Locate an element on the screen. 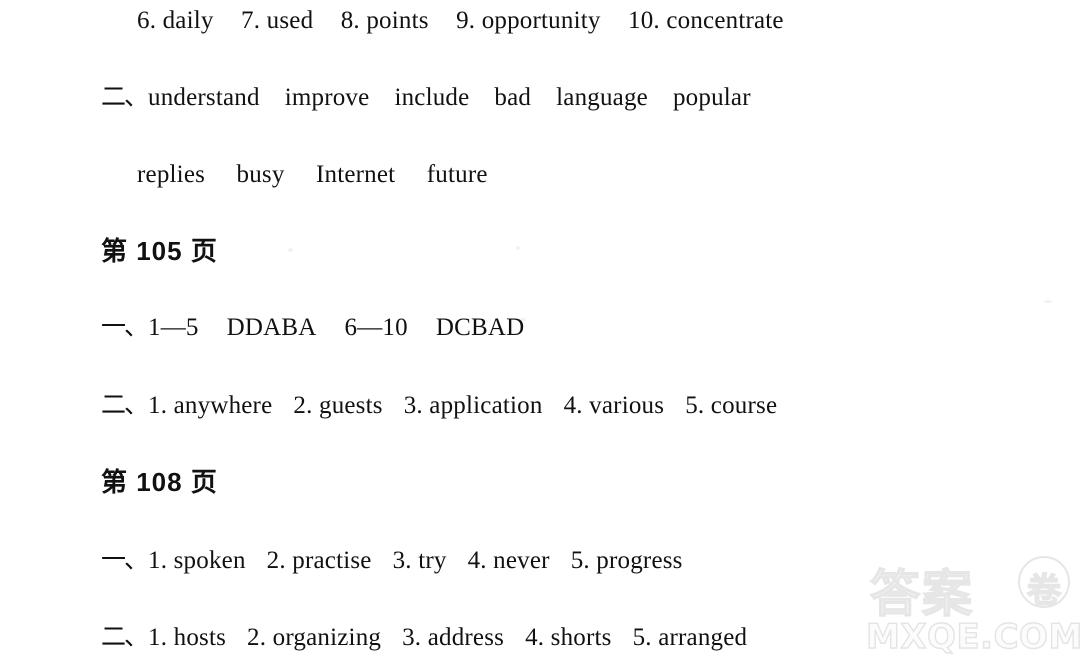  answer-item: 9. opportunity is located at coordinates (528, 20).